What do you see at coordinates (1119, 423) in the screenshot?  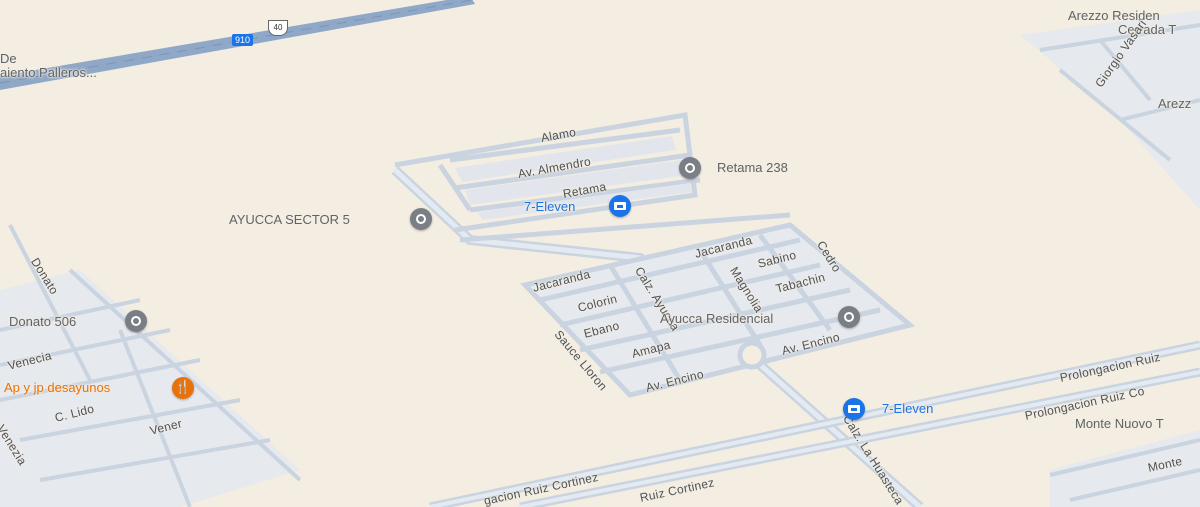 I see `monte-nuovo-label: Monte Nuovo T` at bounding box center [1119, 423].